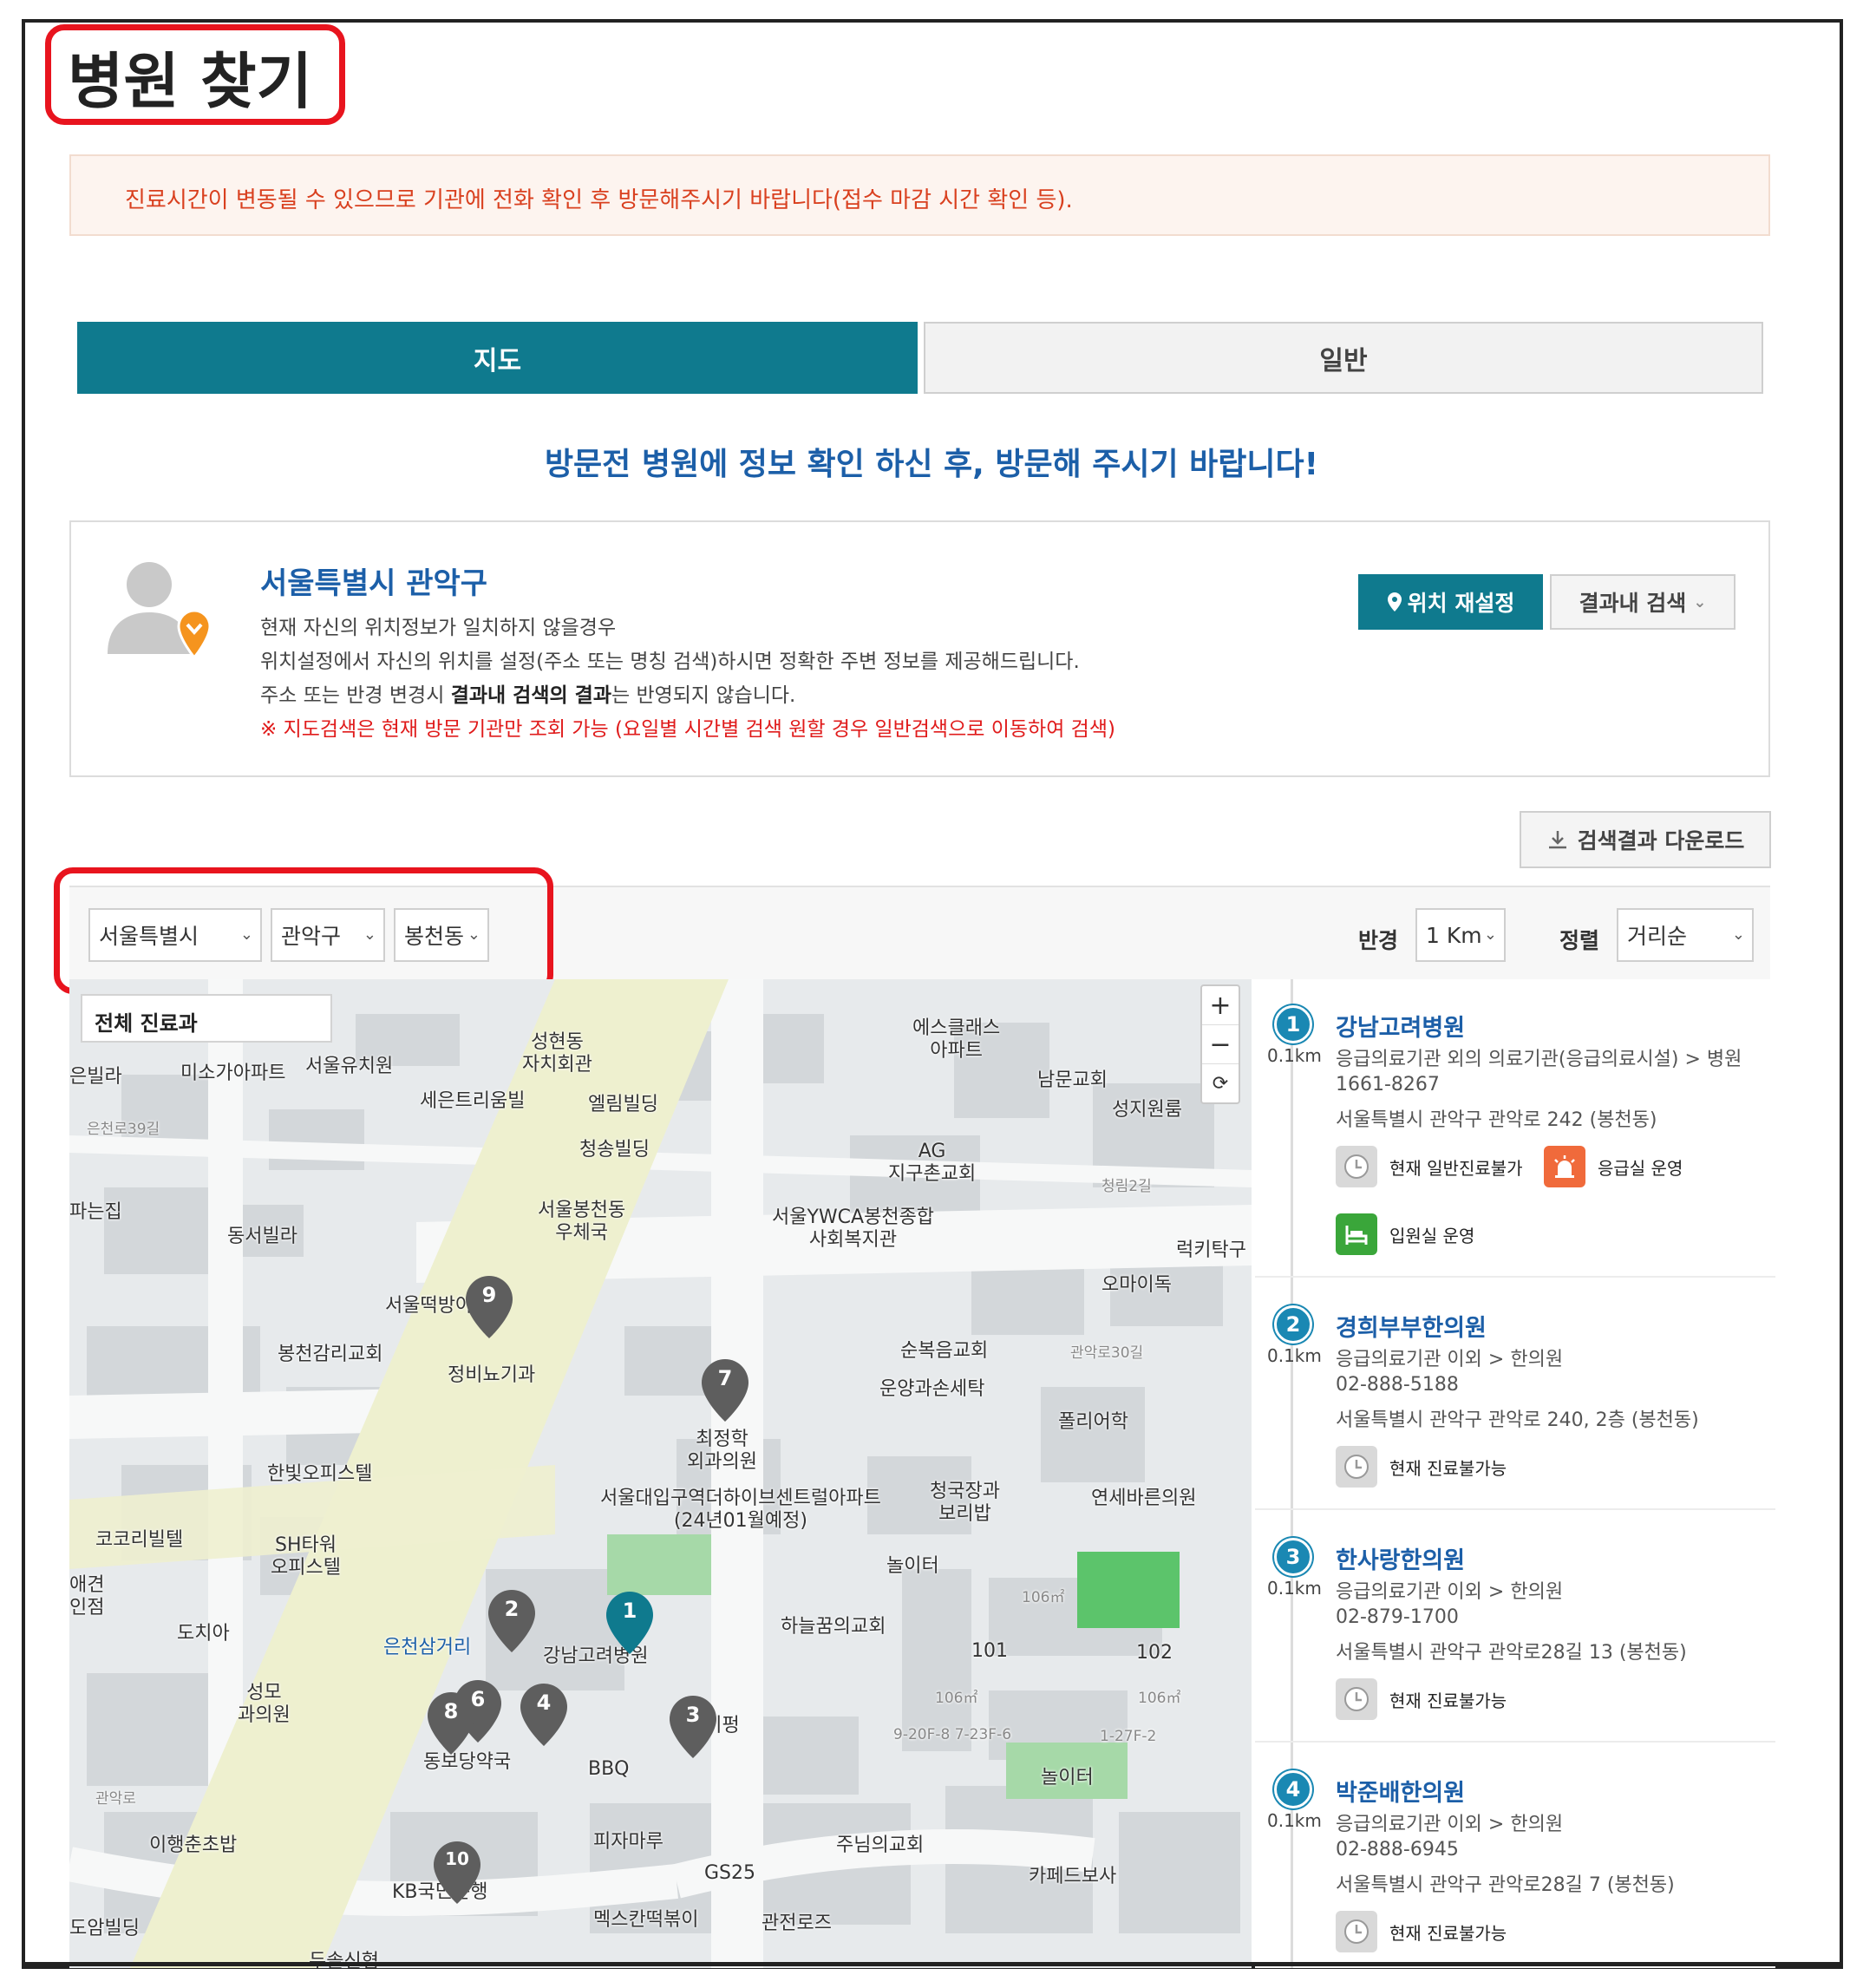  What do you see at coordinates (1657, 936) in the screenshot?
I see `sort-select-value: 거리순` at bounding box center [1657, 936].